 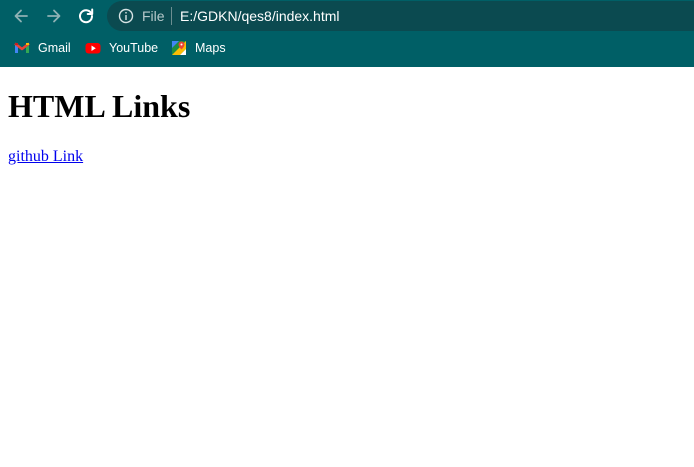 What do you see at coordinates (45, 156) in the screenshot?
I see `github-link: github Link` at bounding box center [45, 156].